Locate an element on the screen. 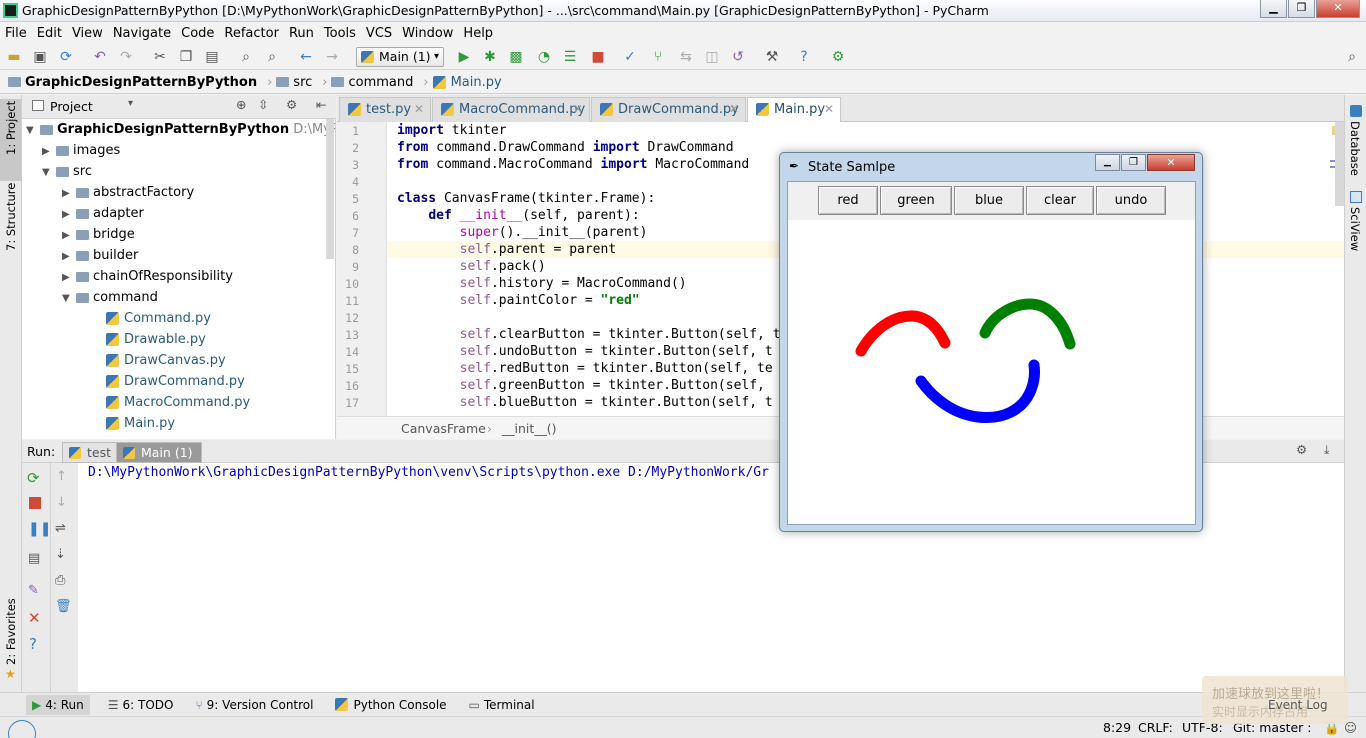  trash-icon: 🗑 is located at coordinates (63, 606).